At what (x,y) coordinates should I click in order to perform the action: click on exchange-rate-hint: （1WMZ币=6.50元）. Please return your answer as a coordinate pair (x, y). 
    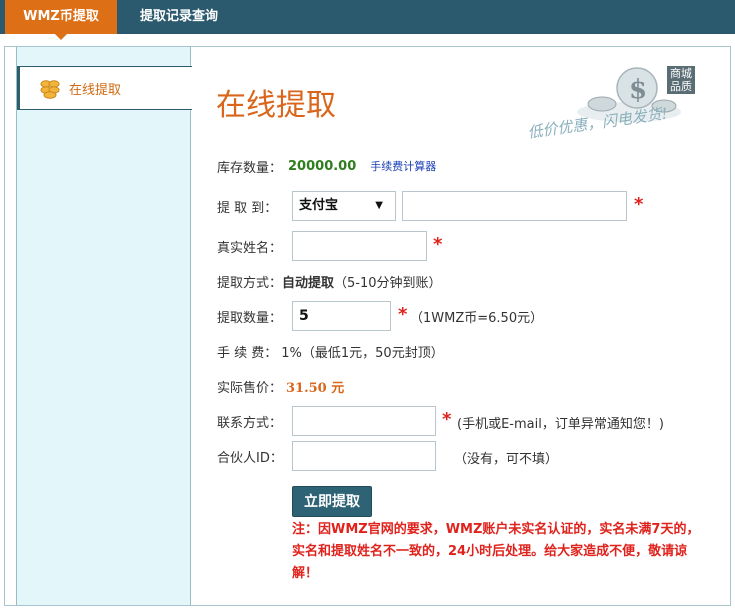
    Looking at the image, I should click on (477, 318).